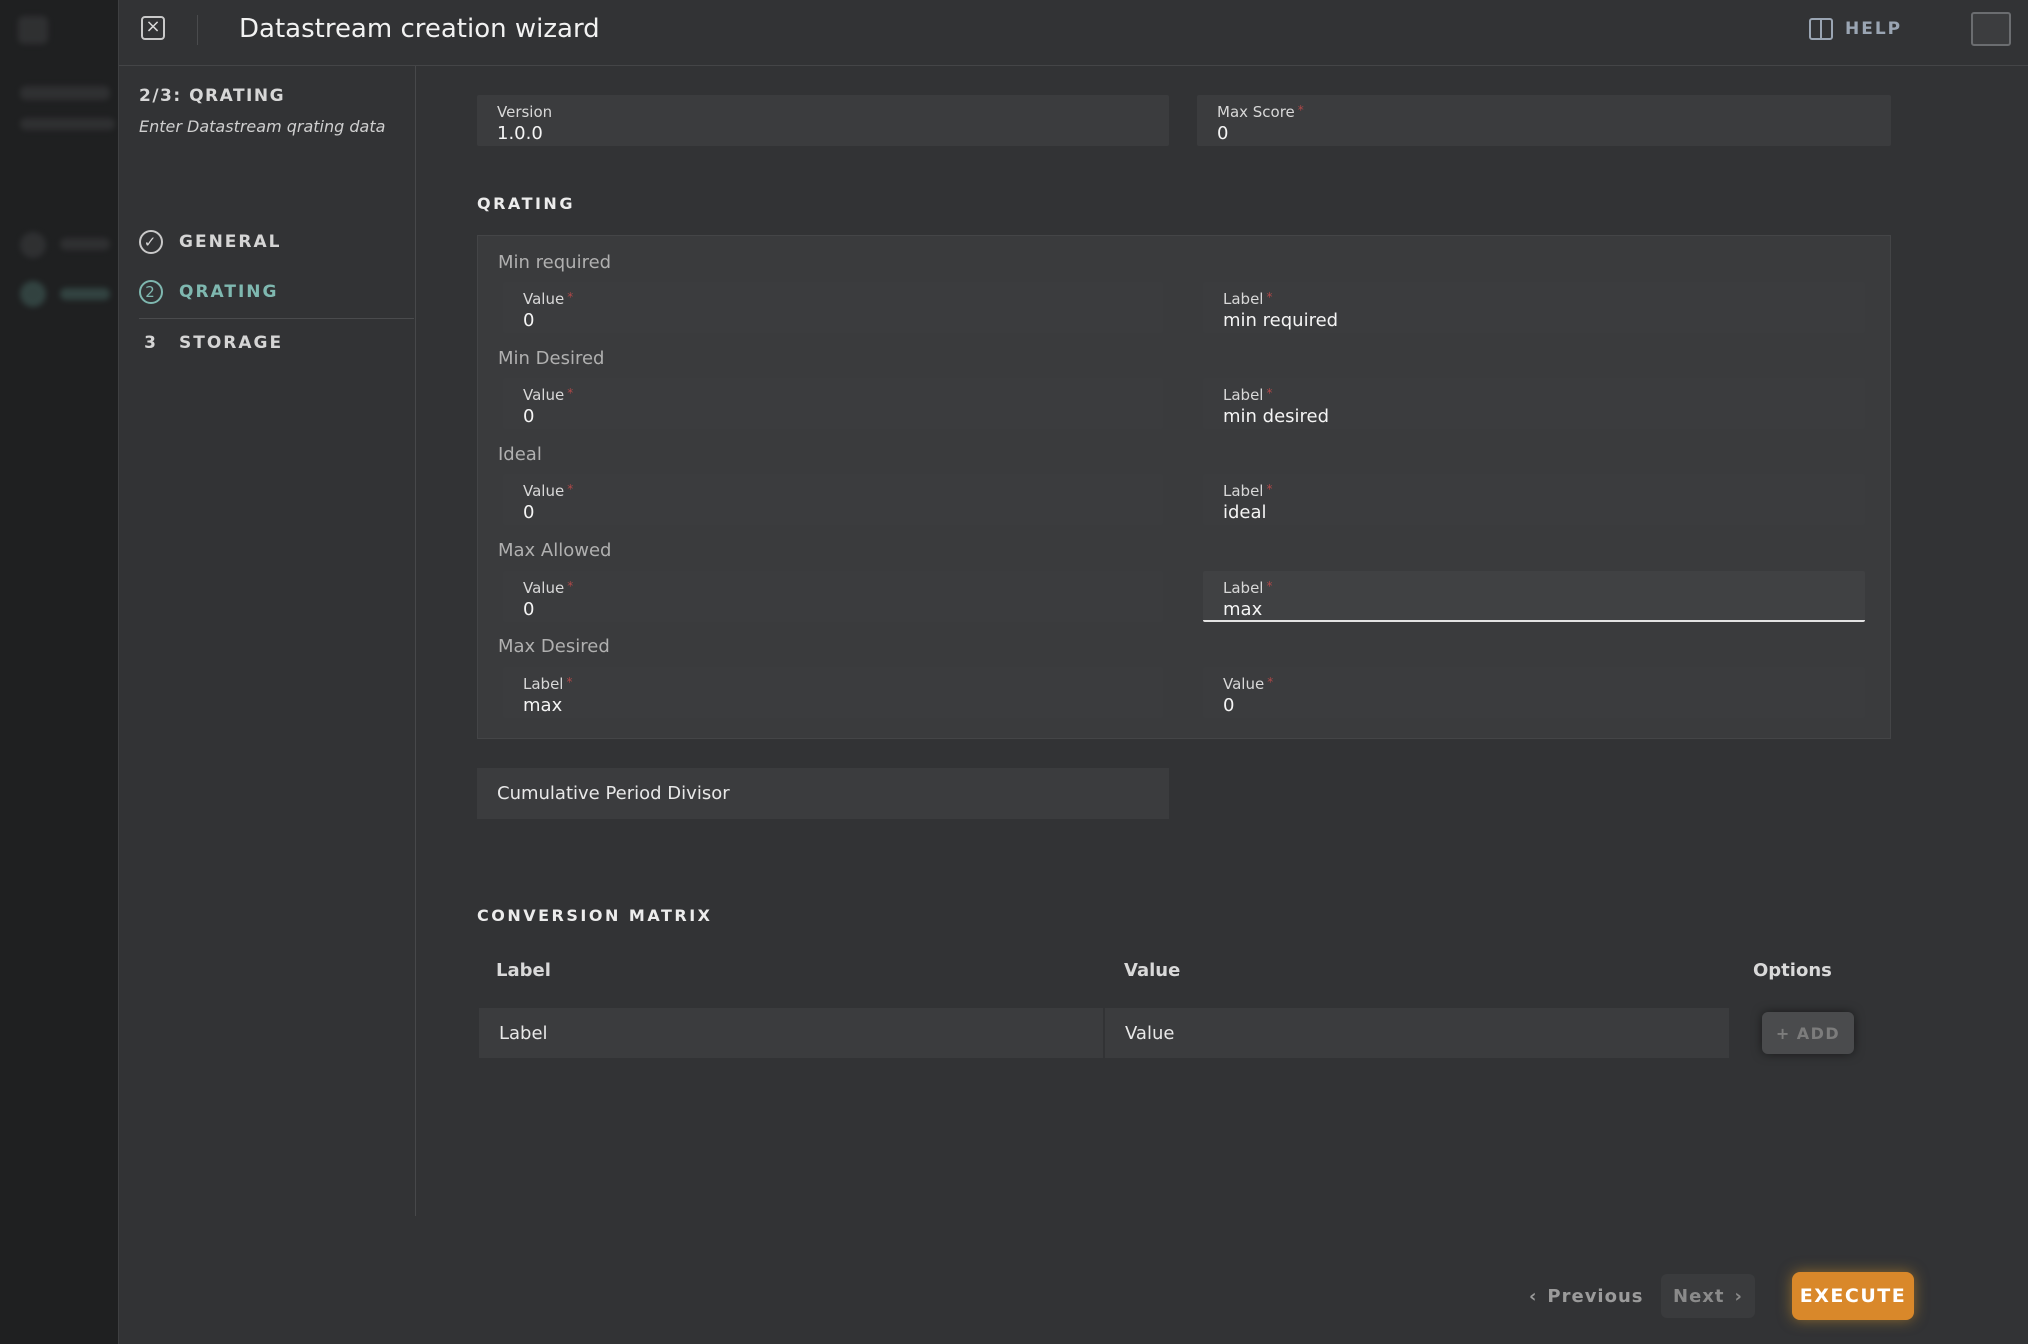 The width and height of the screenshot is (2028, 1344). What do you see at coordinates (151, 242) in the screenshot?
I see `check-circle-icon: ✓` at bounding box center [151, 242].